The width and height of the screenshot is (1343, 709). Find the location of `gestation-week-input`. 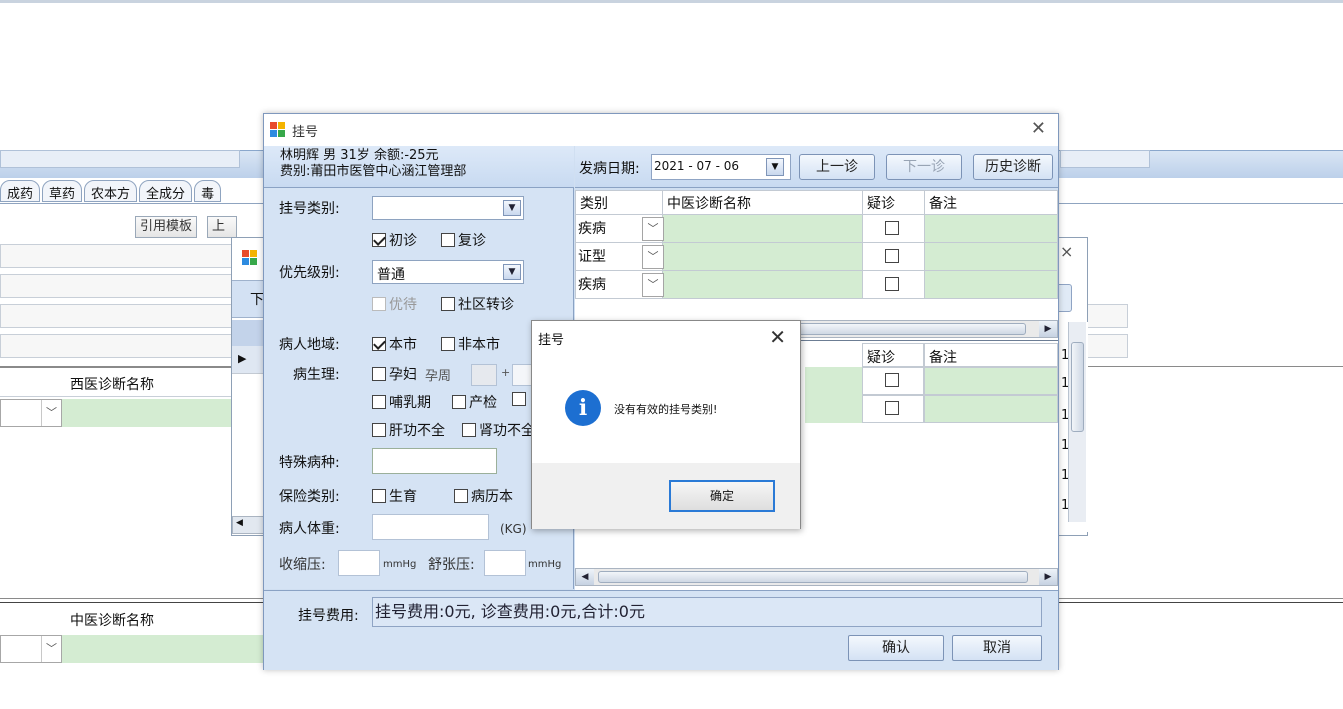

gestation-week-input is located at coordinates (484, 375).